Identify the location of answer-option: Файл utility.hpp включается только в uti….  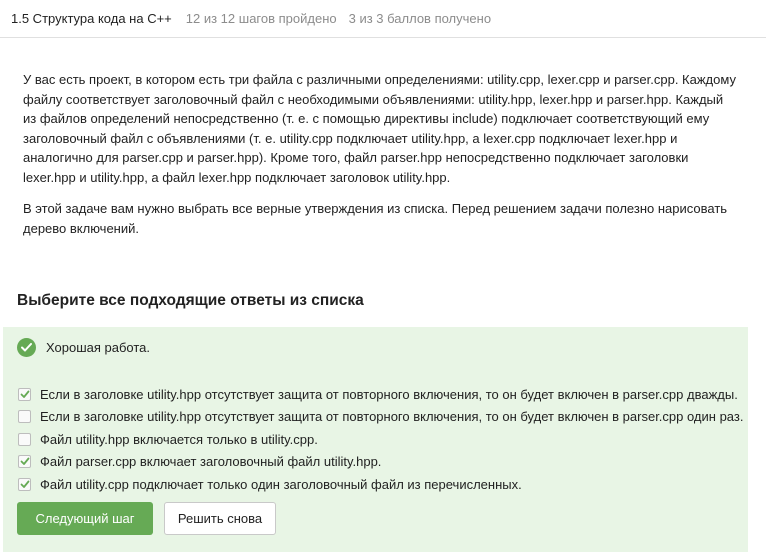
(380, 439).